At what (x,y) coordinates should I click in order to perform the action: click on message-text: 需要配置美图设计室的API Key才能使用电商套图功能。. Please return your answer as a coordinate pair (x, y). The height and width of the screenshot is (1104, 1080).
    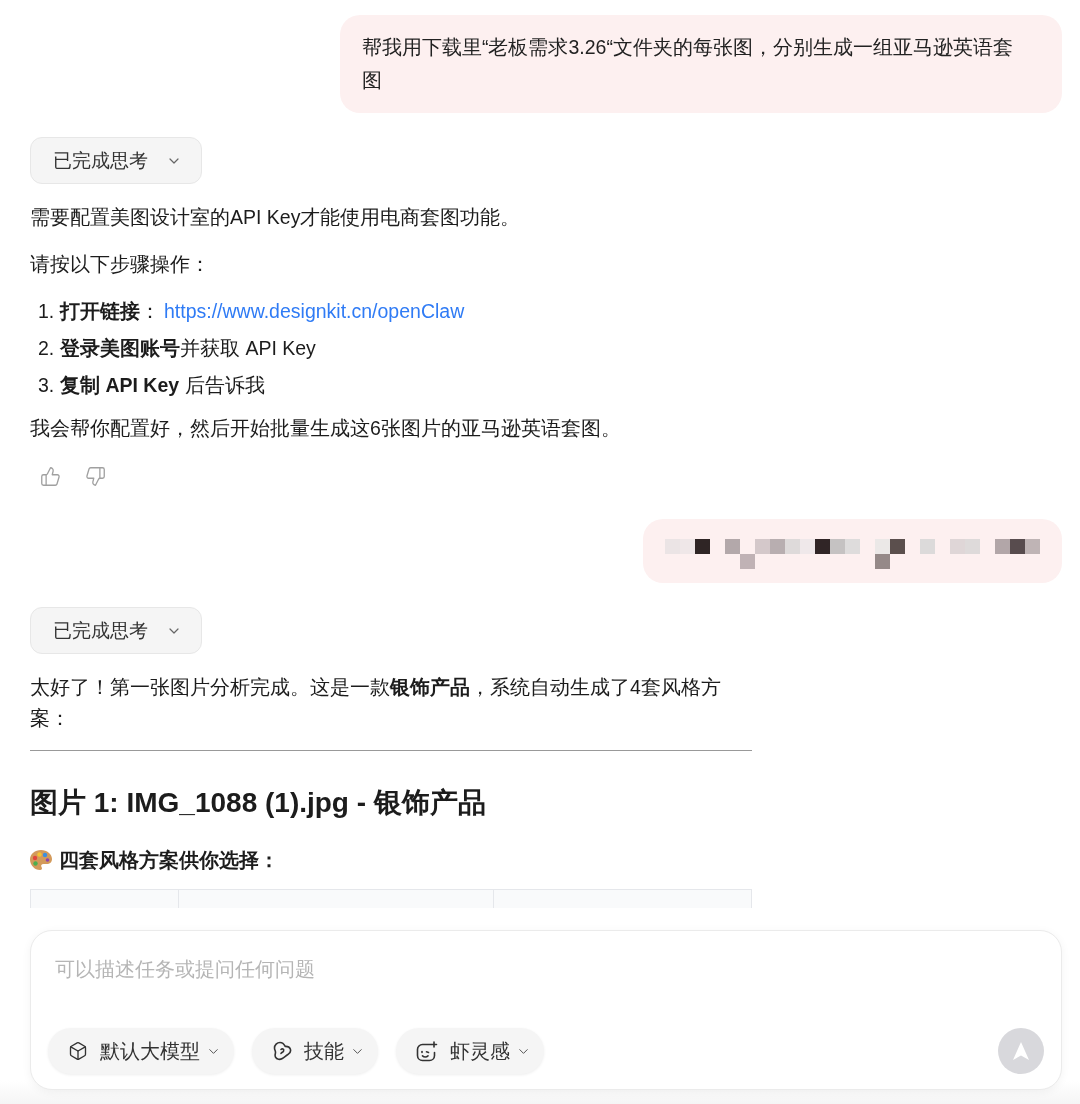
    Looking at the image, I should click on (276, 217).